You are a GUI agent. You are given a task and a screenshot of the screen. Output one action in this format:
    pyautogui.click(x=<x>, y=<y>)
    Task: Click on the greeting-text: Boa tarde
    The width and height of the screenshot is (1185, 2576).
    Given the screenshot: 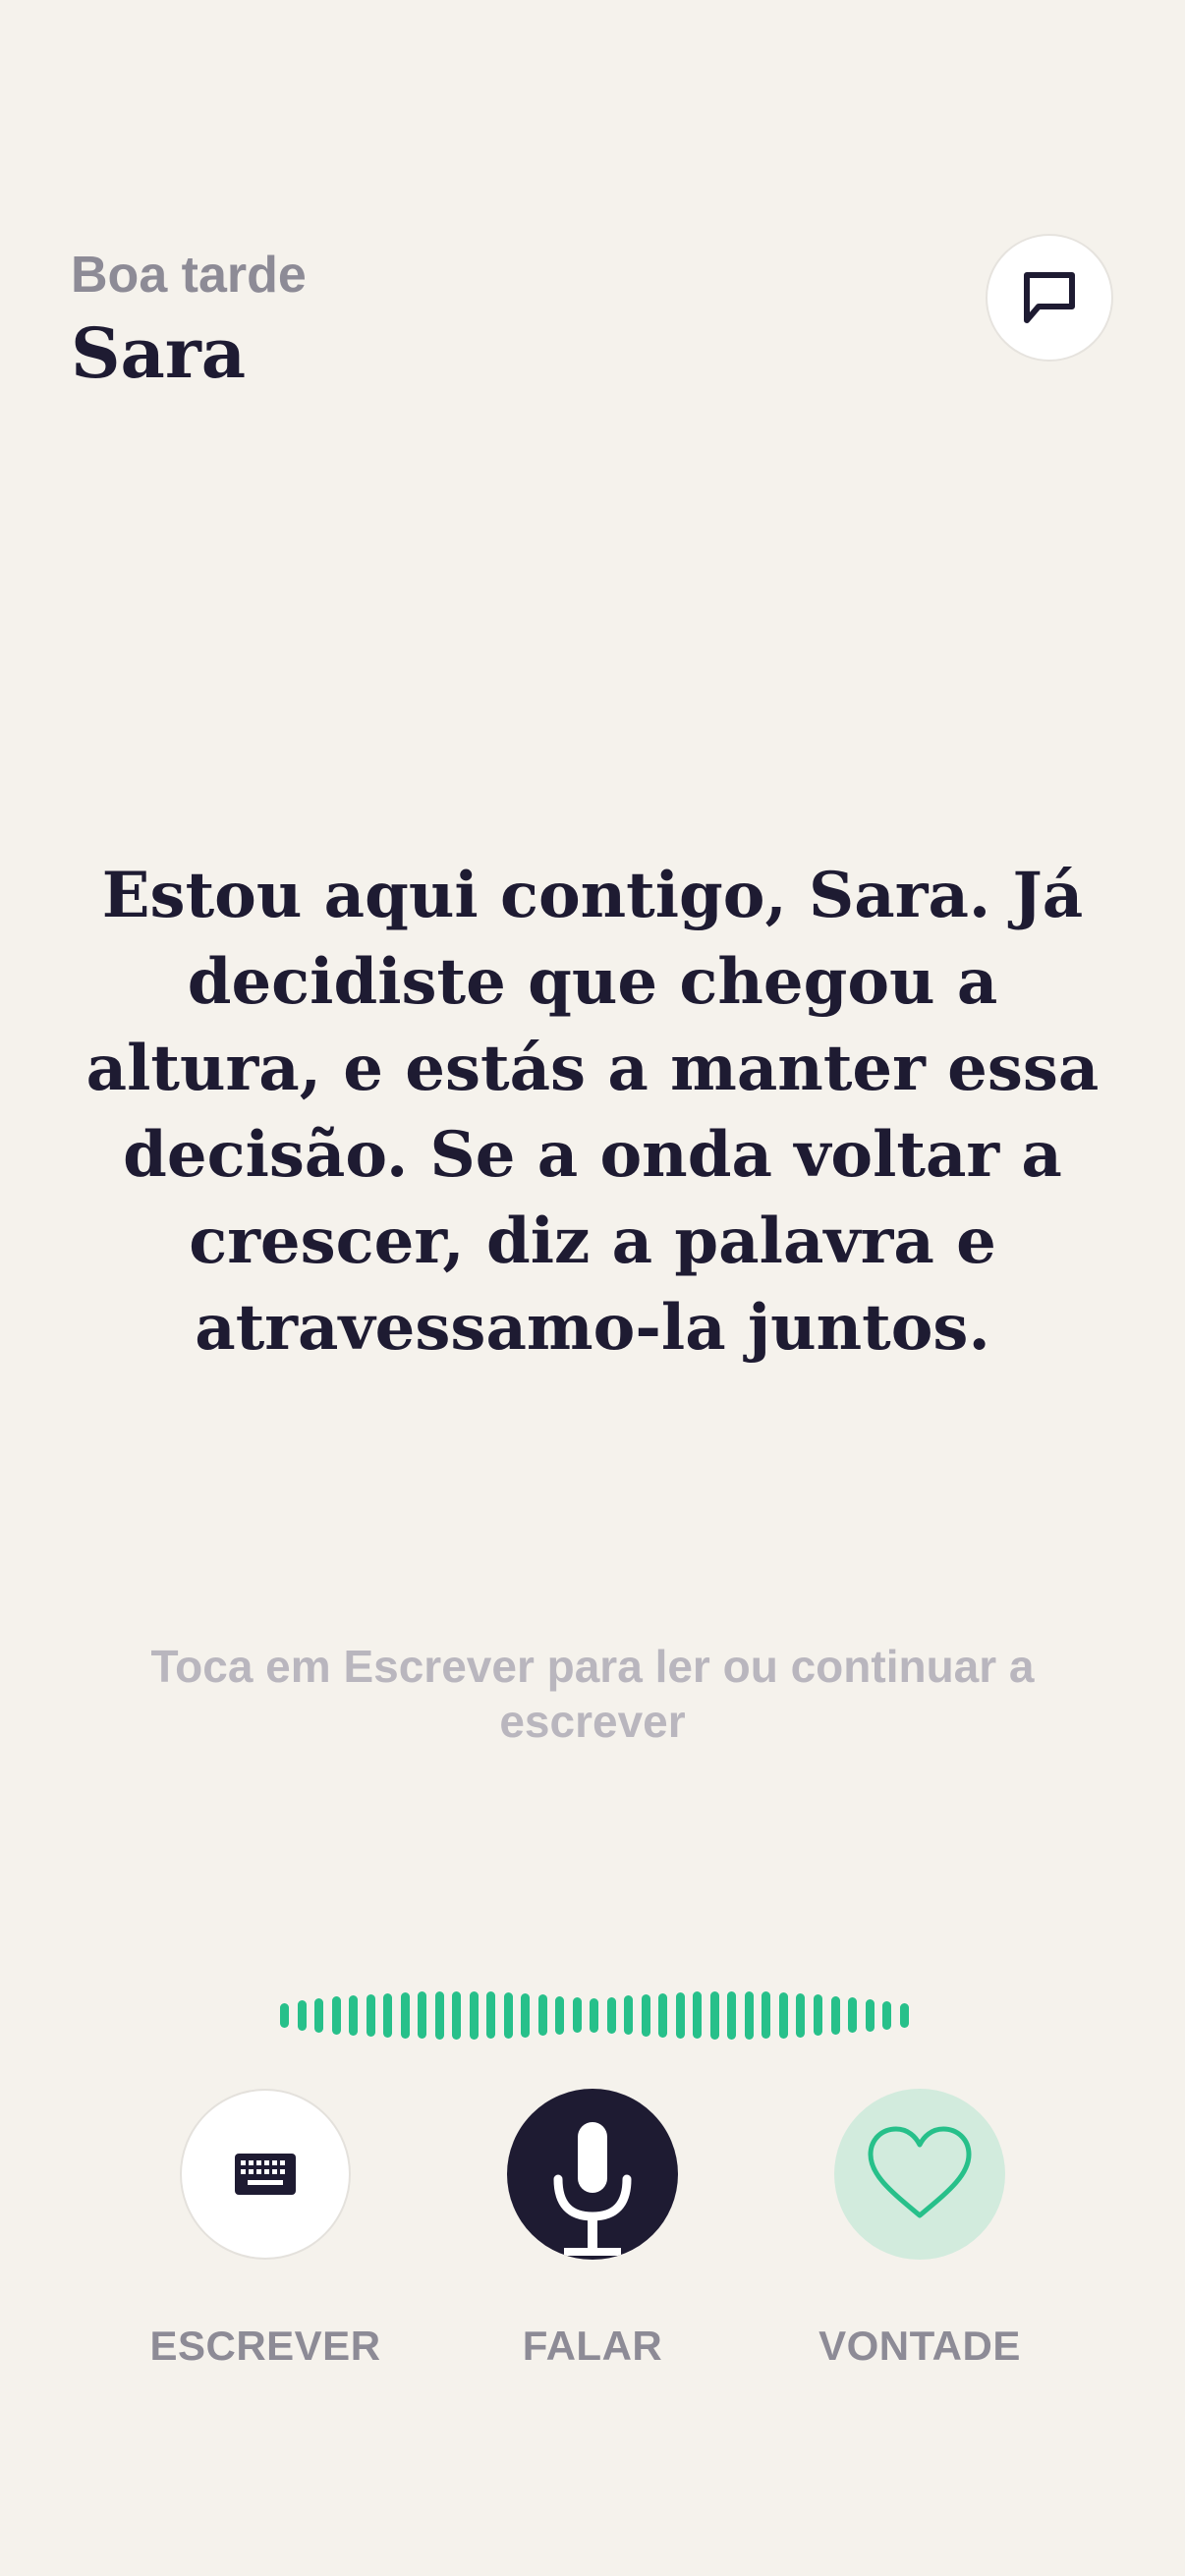 What is the action you would take?
    pyautogui.click(x=189, y=275)
    